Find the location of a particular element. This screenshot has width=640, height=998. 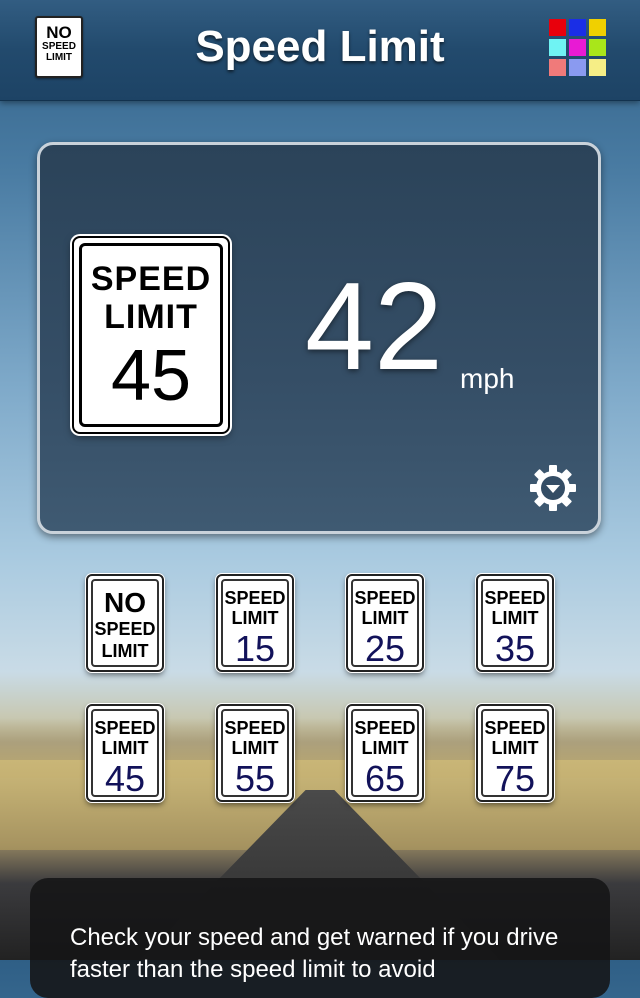

sign-button-45: SPEED LIMIT 45 is located at coordinates (125, 753).